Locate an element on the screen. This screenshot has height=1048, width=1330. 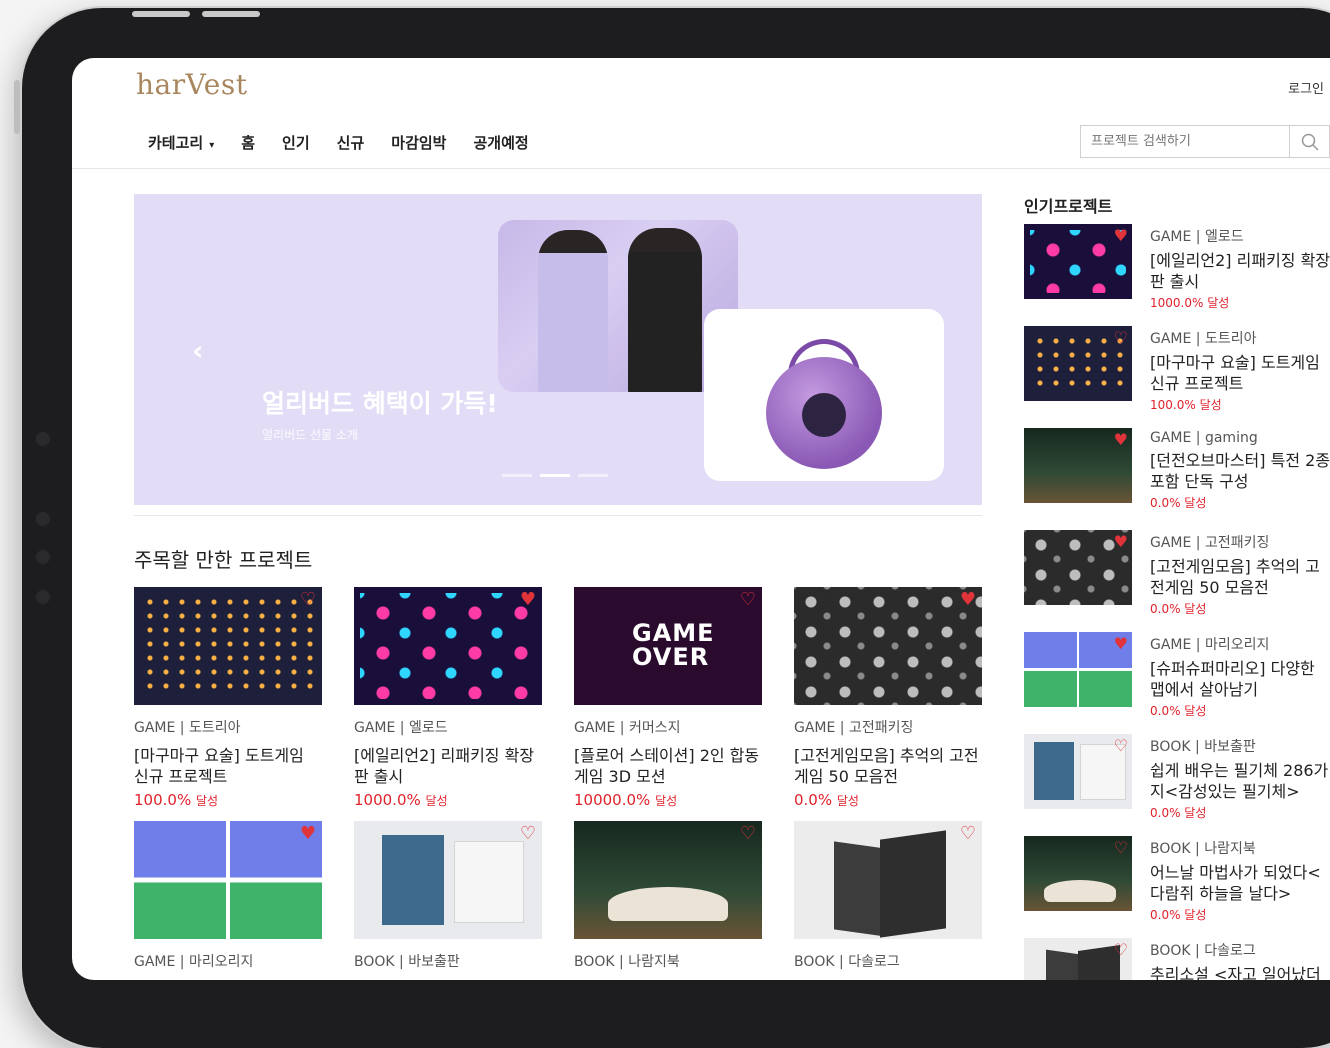
project-percent: 10000.0% 달성 is located at coordinates (668, 800).